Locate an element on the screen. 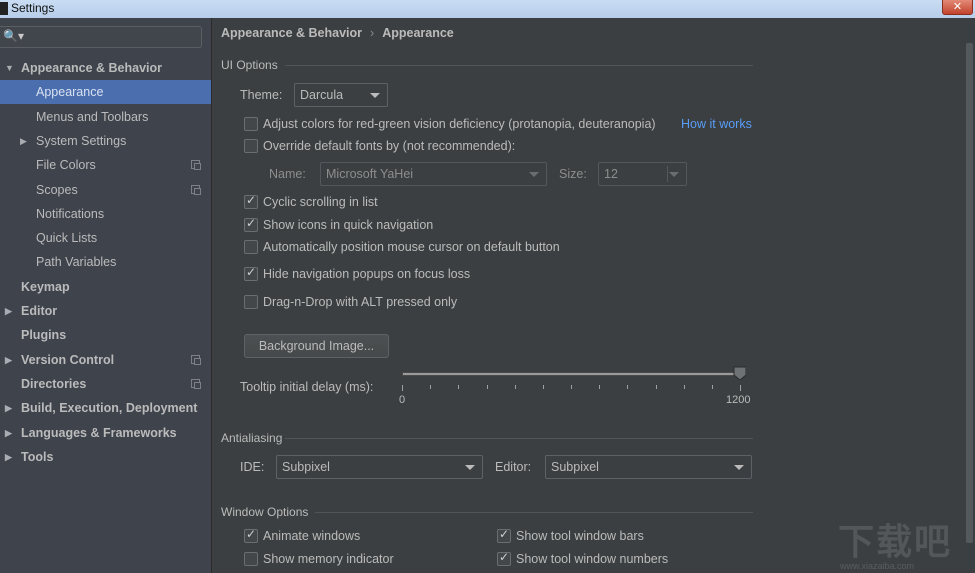 Image resolution: width=975 pixels, height=573 pixels. sidebar-item-label: Menus and Toolbars is located at coordinates (92, 117).